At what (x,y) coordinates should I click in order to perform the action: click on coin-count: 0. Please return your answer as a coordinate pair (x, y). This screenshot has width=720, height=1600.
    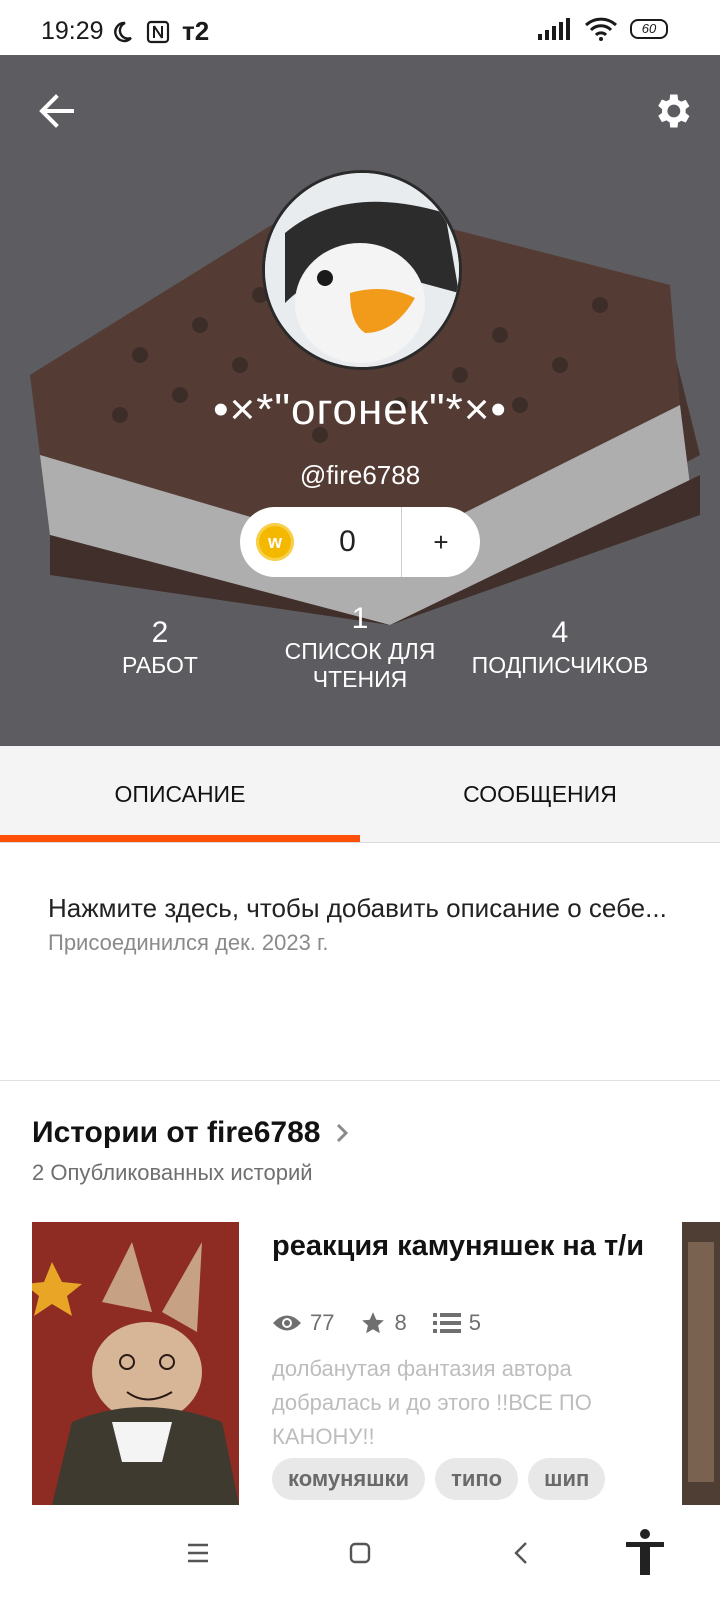
    Looking at the image, I should click on (347, 541).